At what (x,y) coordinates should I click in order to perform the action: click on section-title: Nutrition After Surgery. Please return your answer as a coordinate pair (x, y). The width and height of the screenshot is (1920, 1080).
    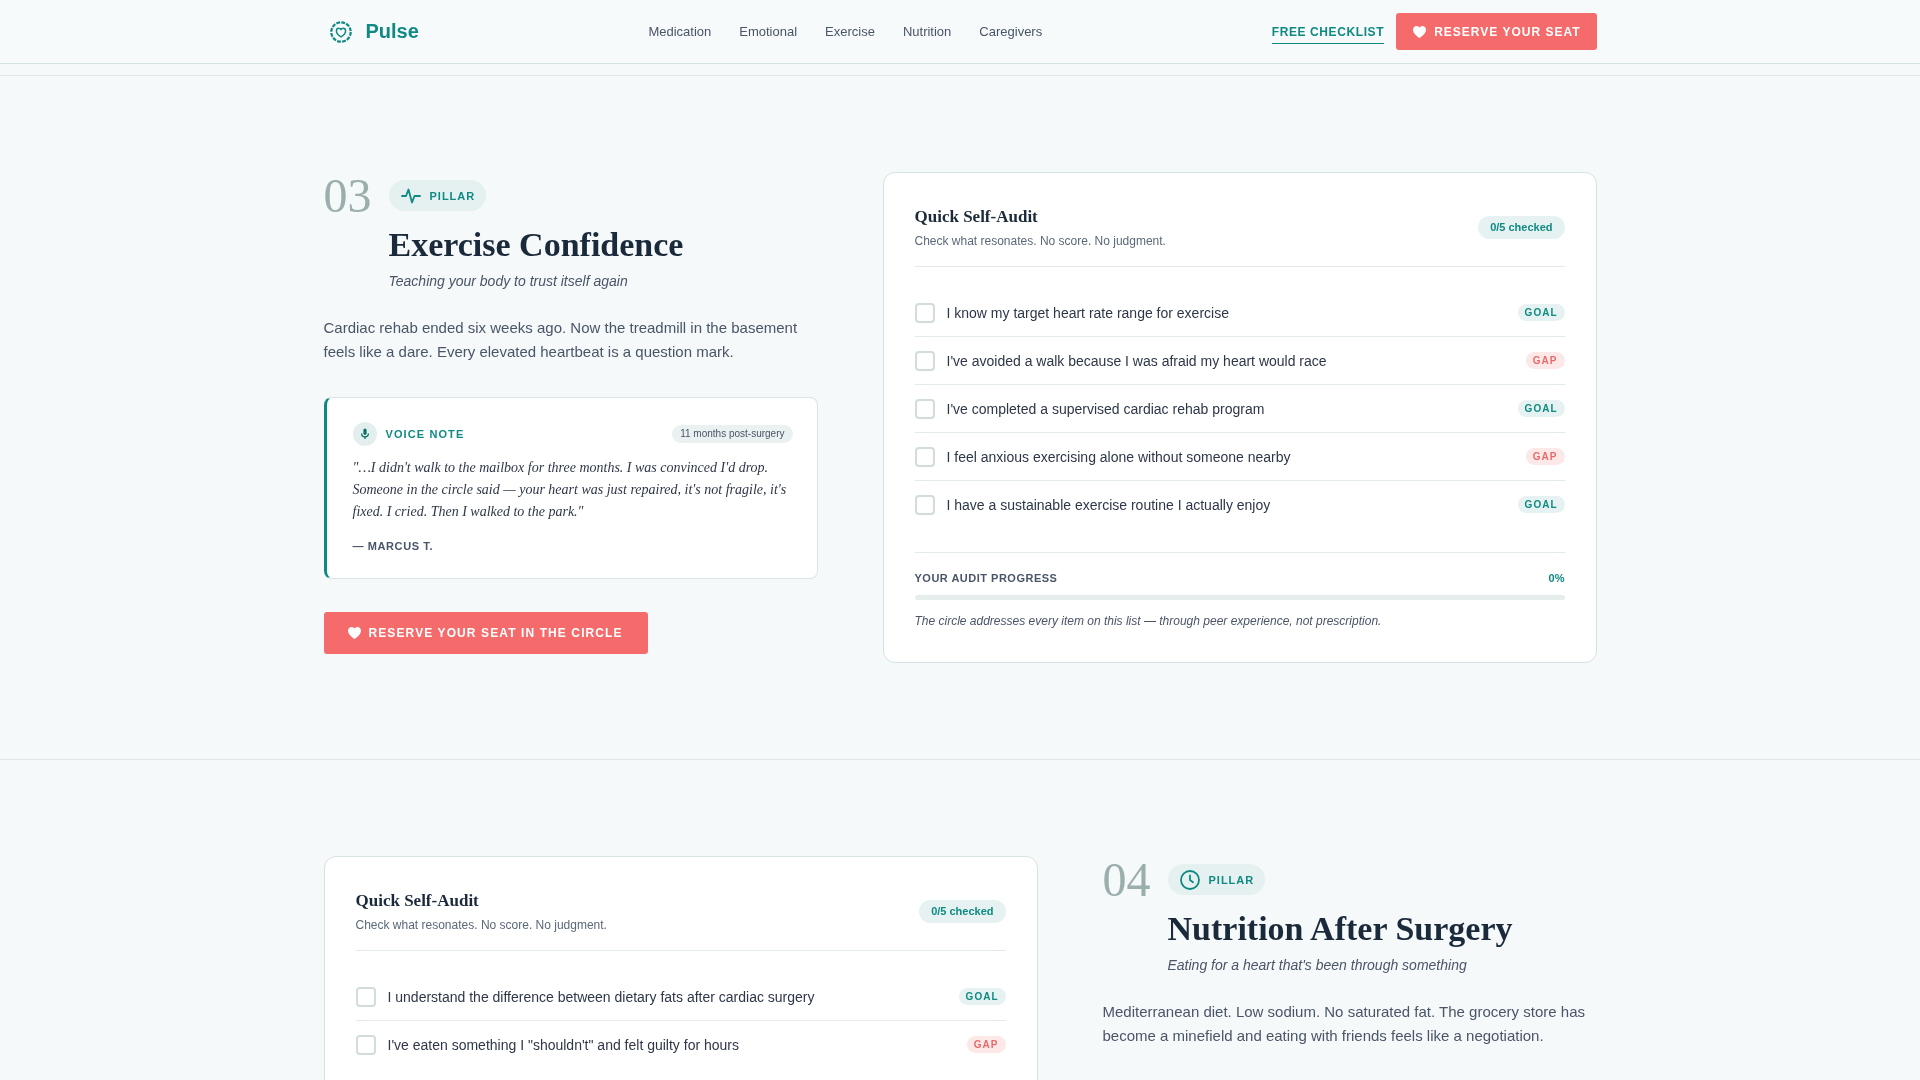
    Looking at the image, I should click on (1340, 929).